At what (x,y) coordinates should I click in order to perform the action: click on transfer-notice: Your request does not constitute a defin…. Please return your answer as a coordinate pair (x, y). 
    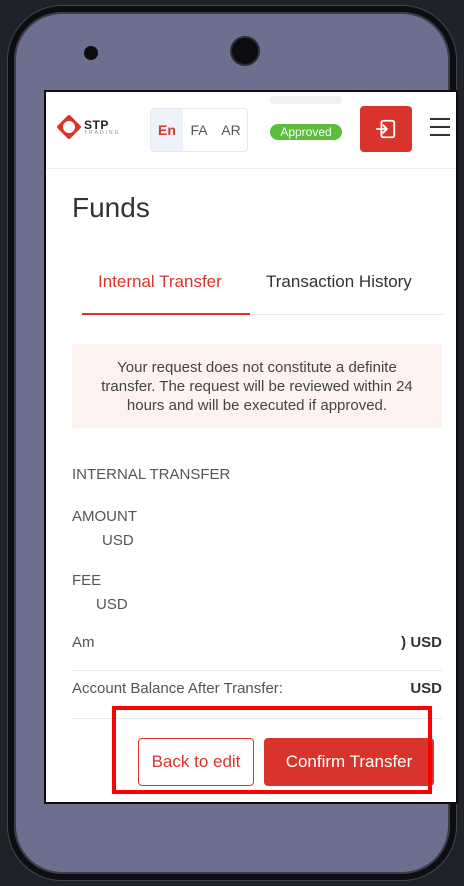
    Looking at the image, I should click on (257, 386).